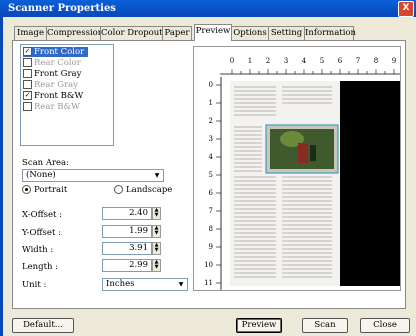 This screenshot has height=336, width=416. Describe the element at coordinates (30, 33) in the screenshot. I see `tab-image: Image` at that location.